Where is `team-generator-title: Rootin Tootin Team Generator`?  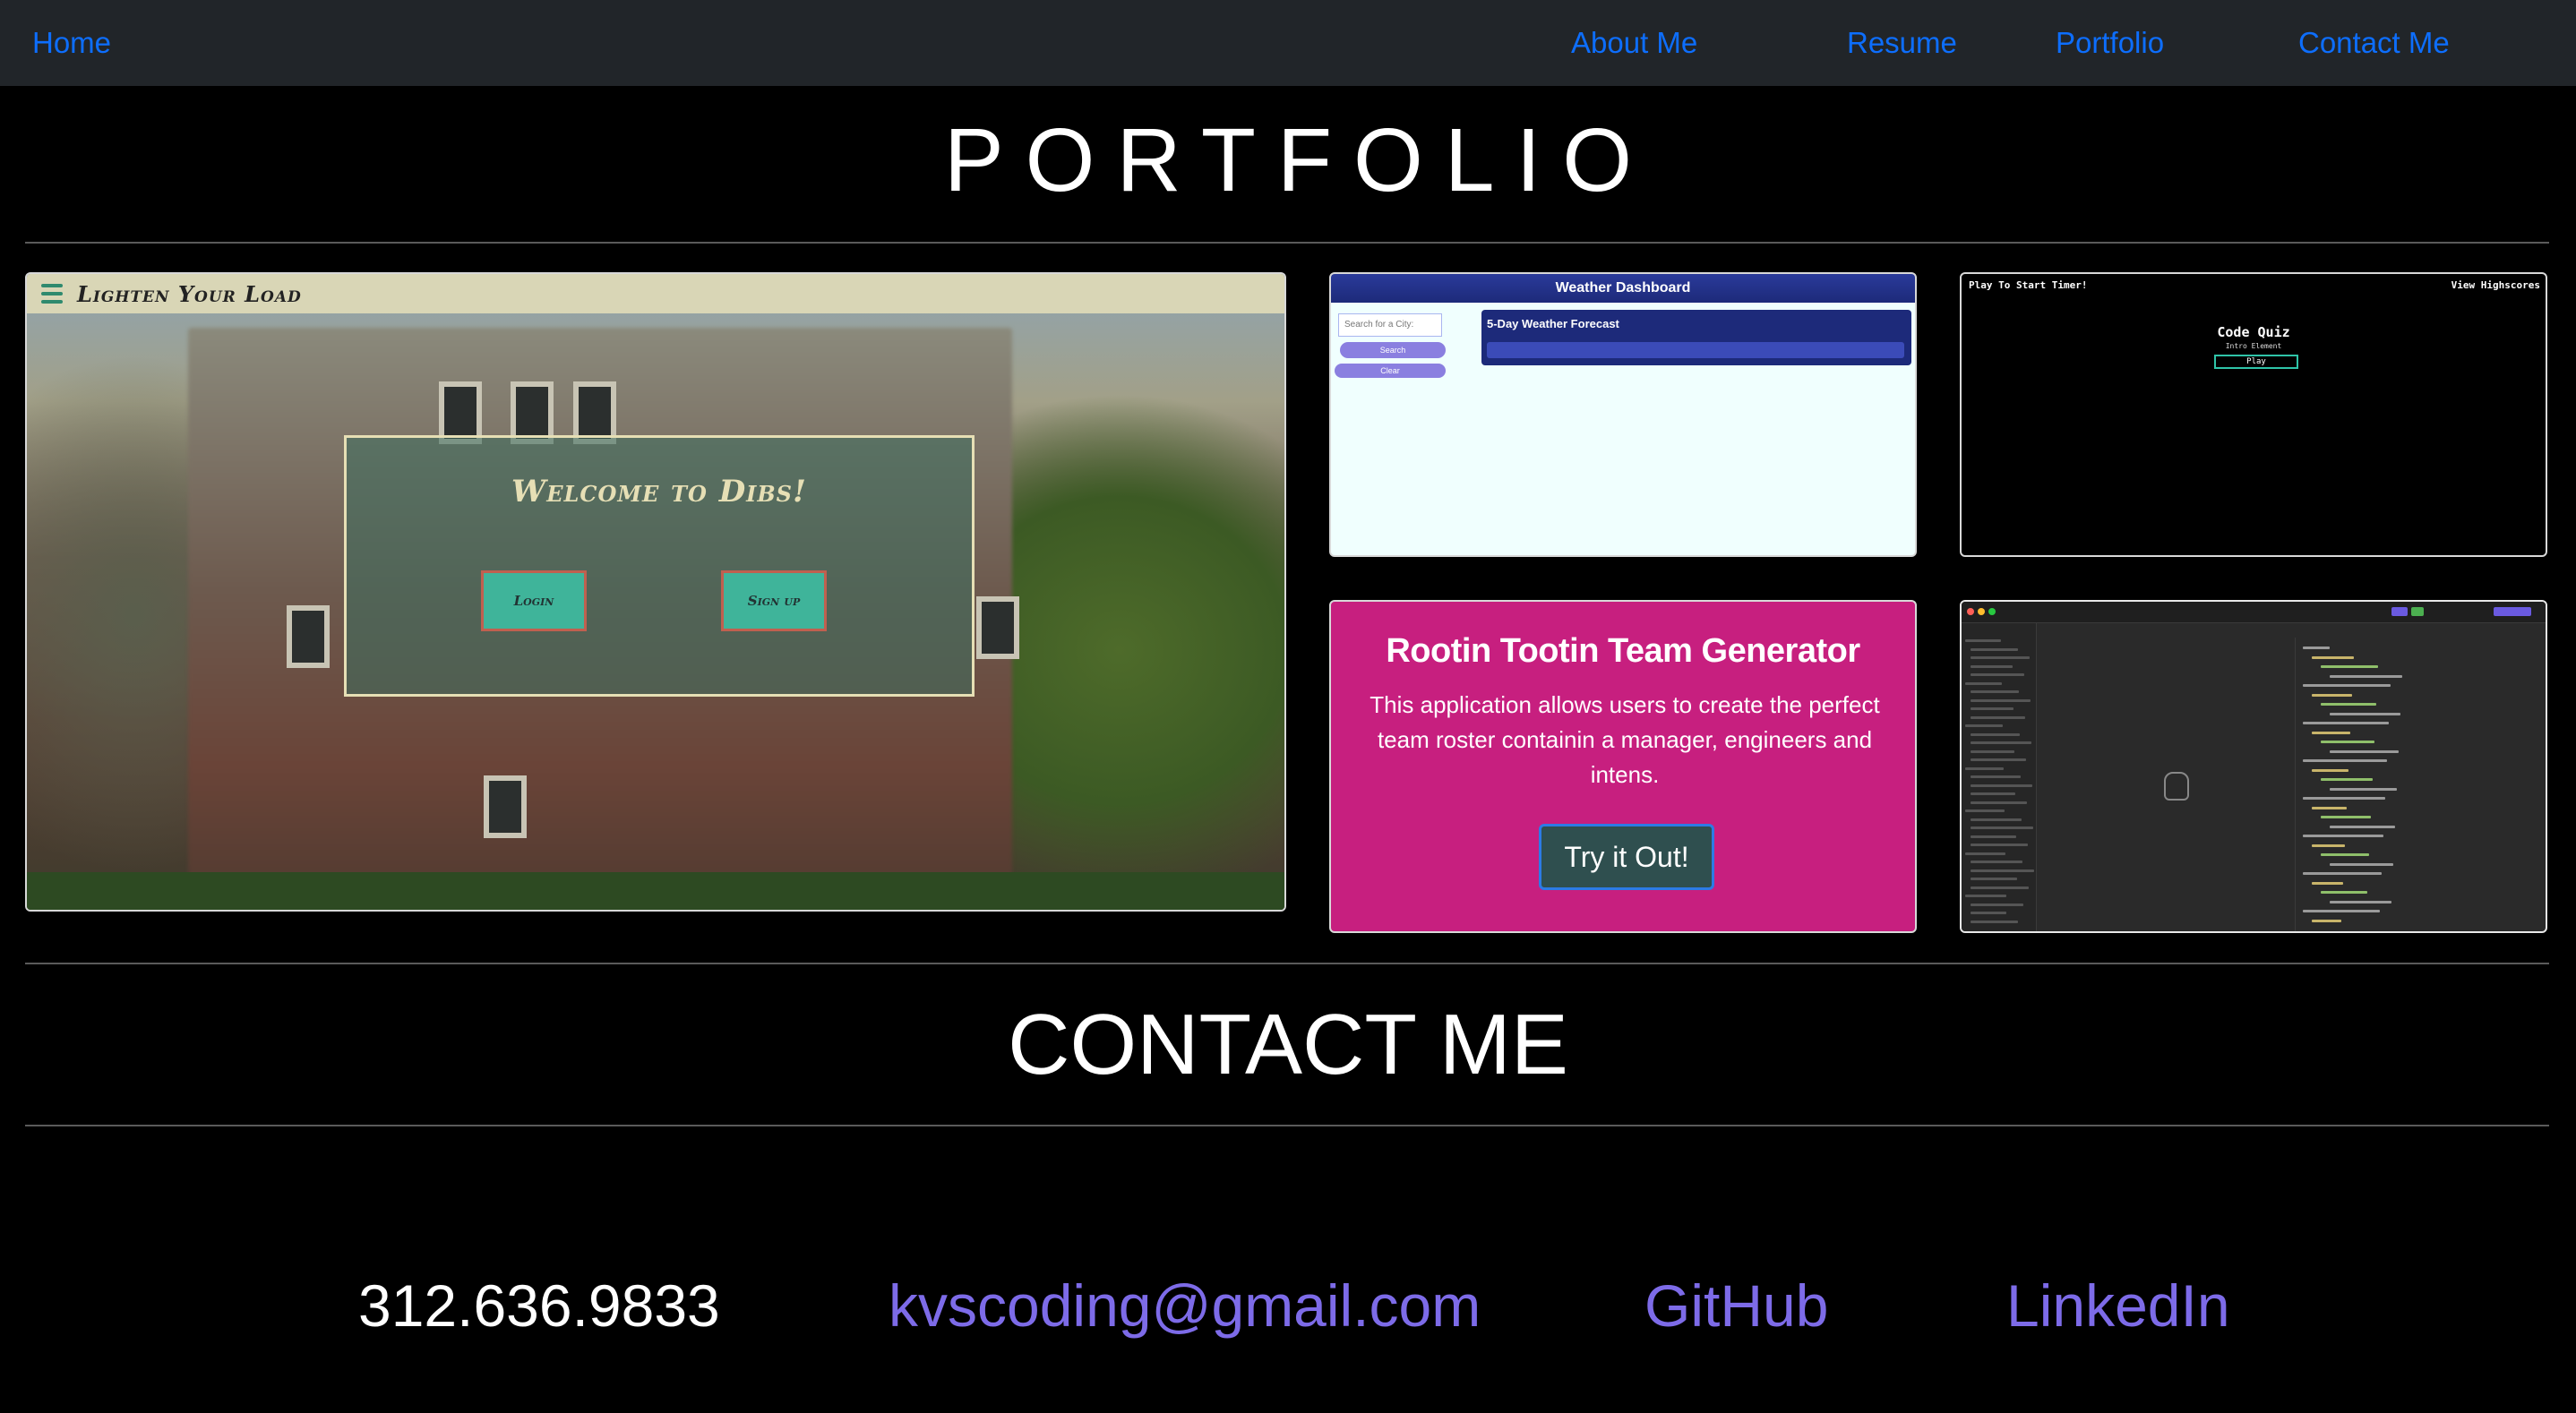
team-generator-title: Rootin Tootin Team Generator is located at coordinates (1623, 651).